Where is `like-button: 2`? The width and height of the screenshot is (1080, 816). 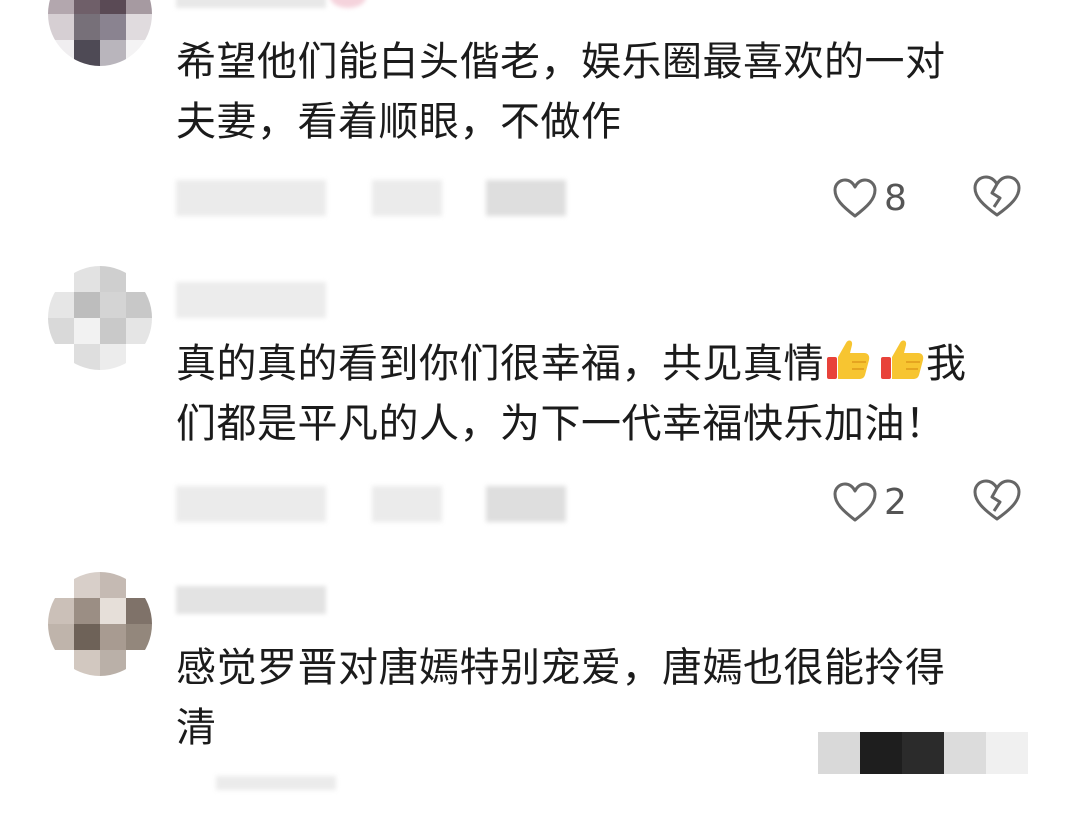
like-button: 2 is located at coordinates (869, 502).